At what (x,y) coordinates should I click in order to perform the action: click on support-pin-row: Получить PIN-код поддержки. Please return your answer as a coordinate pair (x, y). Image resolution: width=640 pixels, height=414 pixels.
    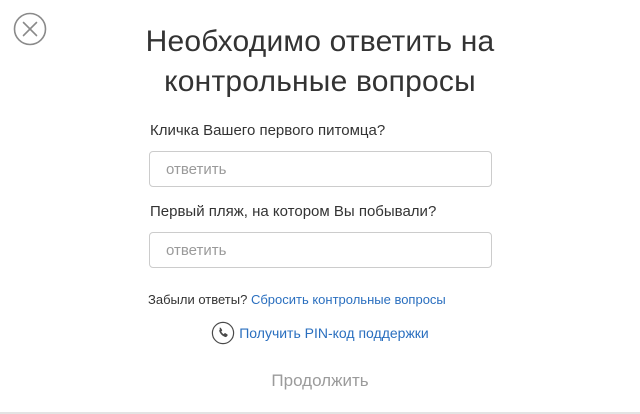
    Looking at the image, I should click on (320, 333).